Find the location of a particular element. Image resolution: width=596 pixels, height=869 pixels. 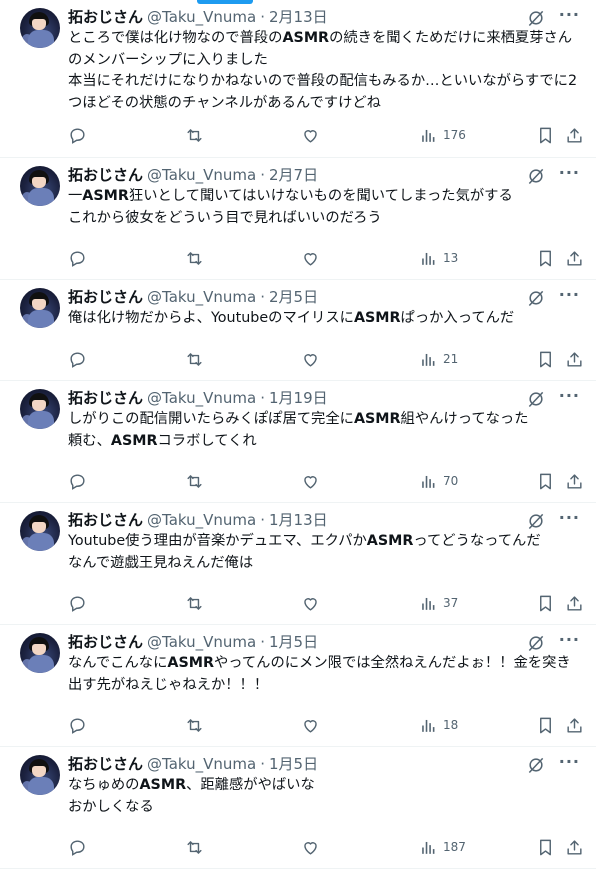

like-icon is located at coordinates (310, 725).